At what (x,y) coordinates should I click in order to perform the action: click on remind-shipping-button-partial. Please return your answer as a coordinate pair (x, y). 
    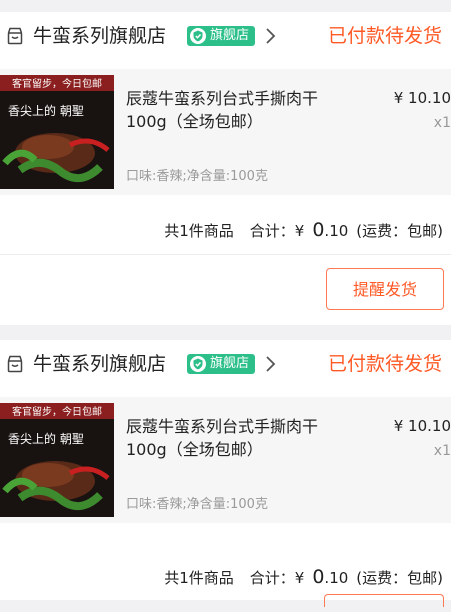
    Looking at the image, I should click on (384, 600).